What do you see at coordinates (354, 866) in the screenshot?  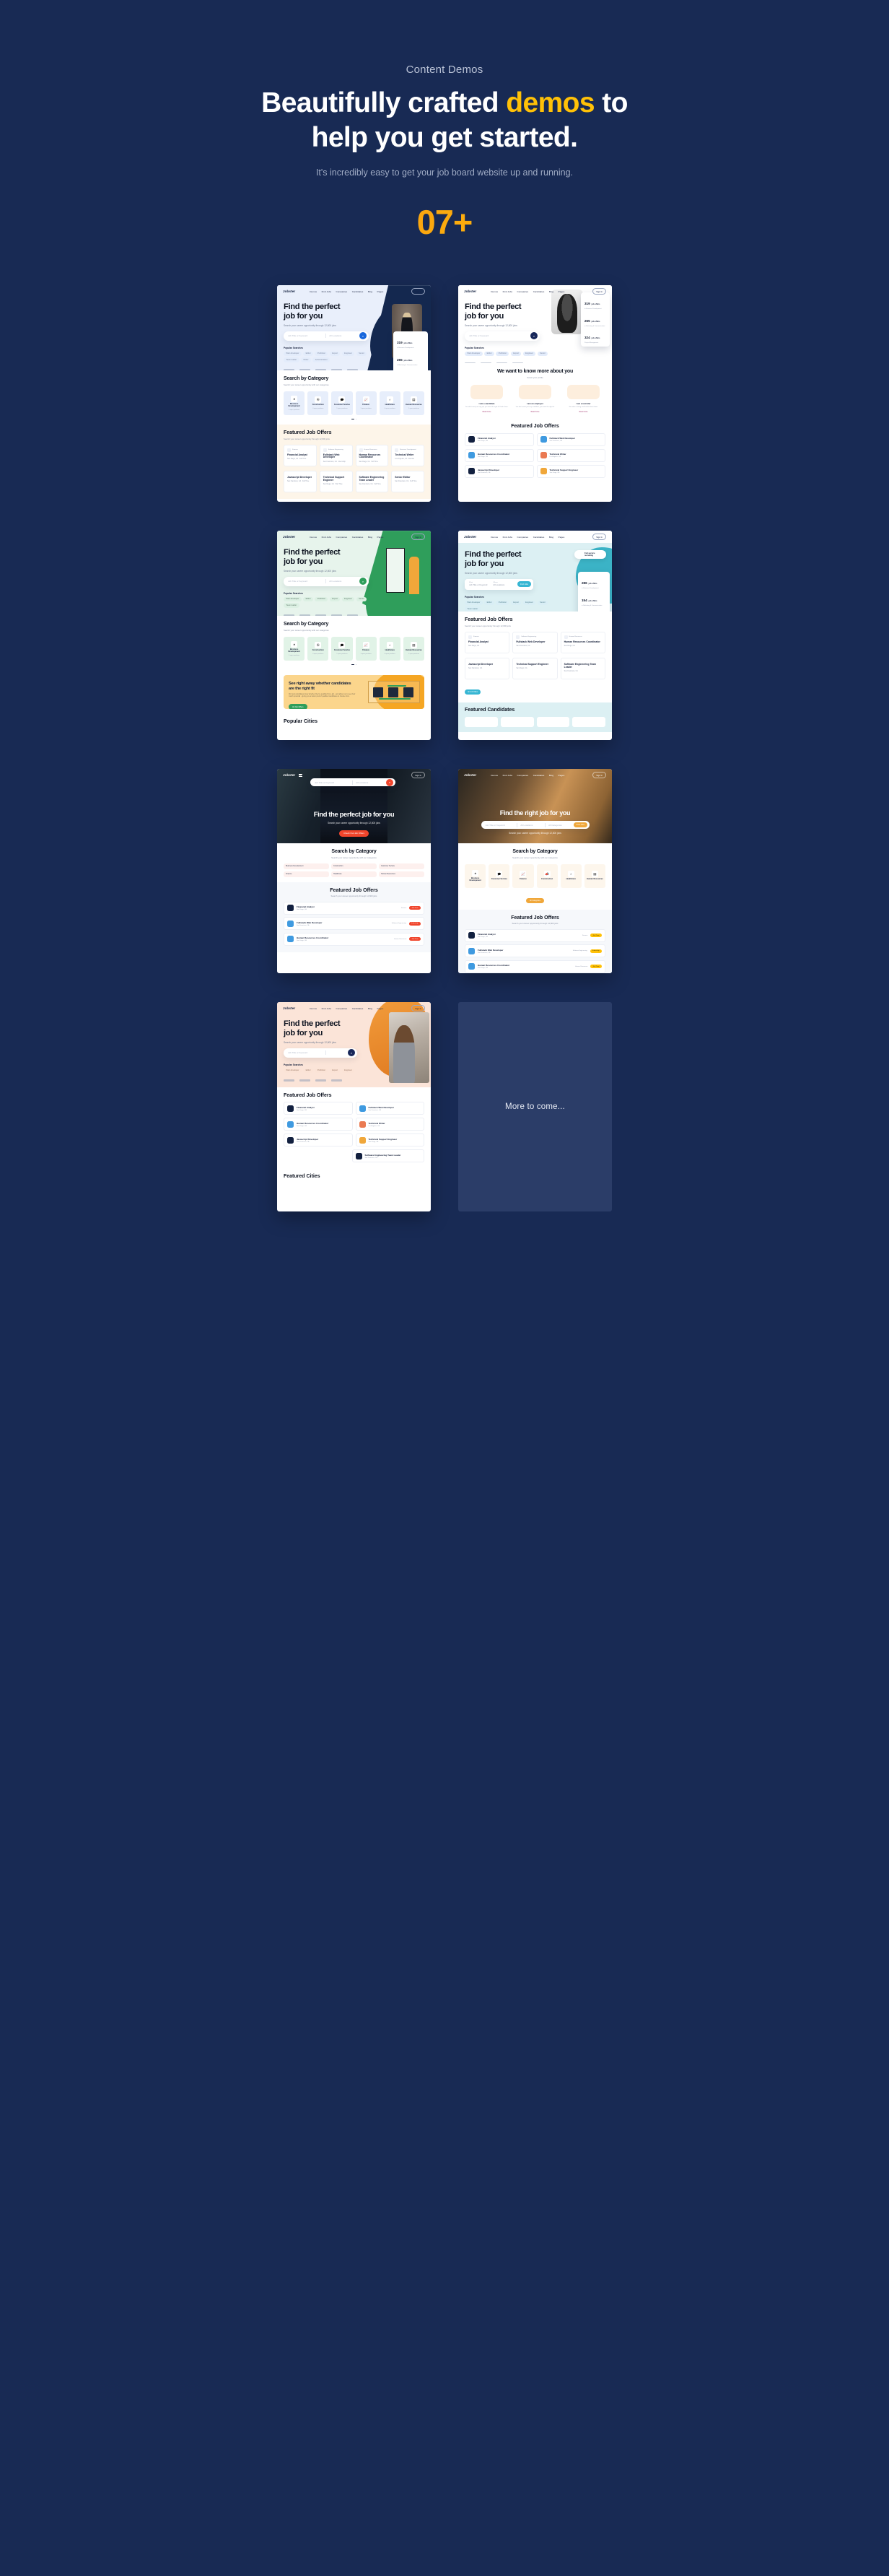 I see `category-card: Construction` at bounding box center [354, 866].